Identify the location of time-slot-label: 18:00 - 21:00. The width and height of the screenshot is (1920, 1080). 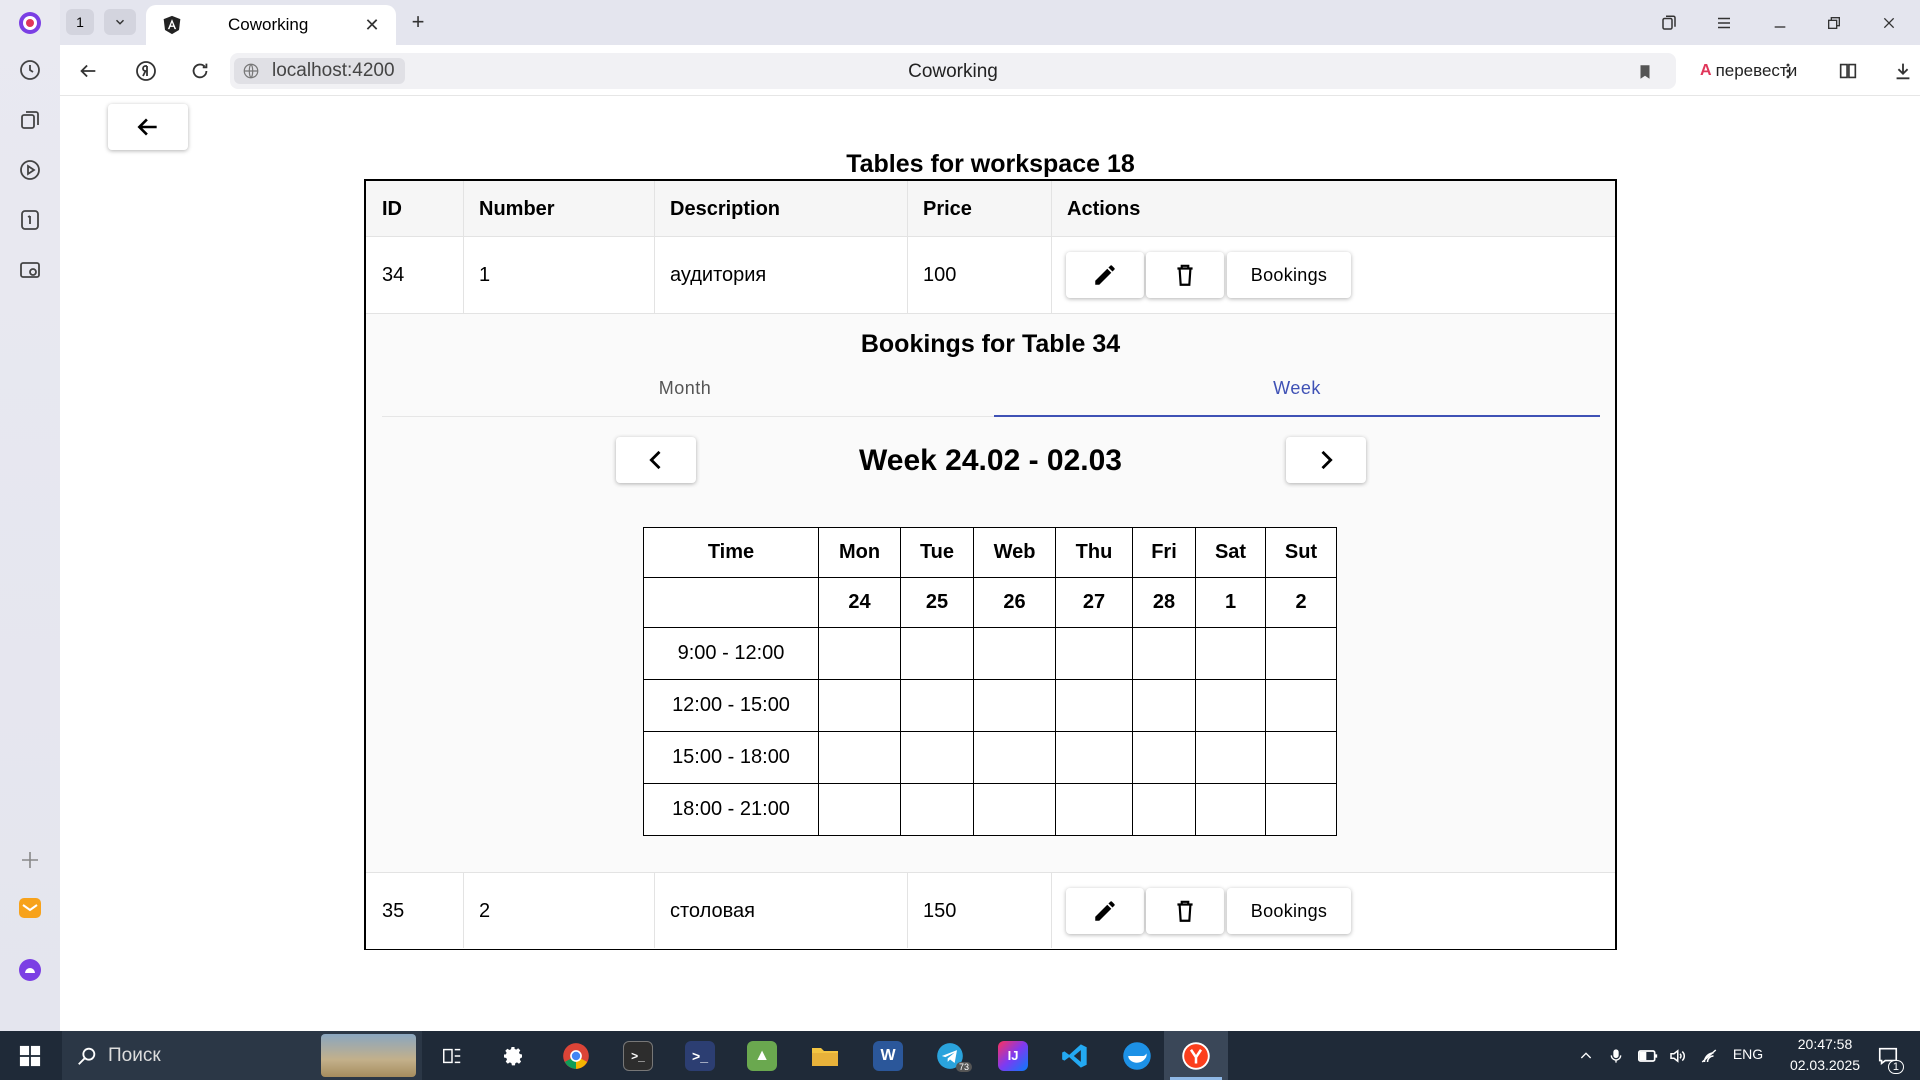
(731, 809).